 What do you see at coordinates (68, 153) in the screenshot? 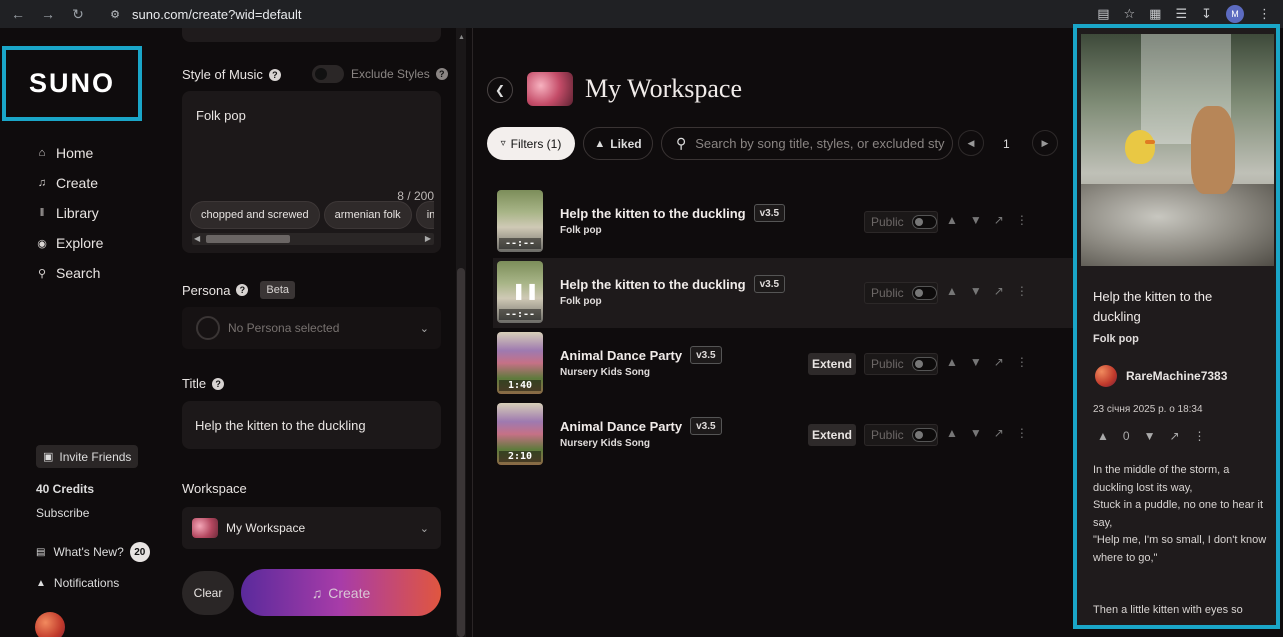
I see `sidebar-item-home: ⌂ Home` at bounding box center [68, 153].